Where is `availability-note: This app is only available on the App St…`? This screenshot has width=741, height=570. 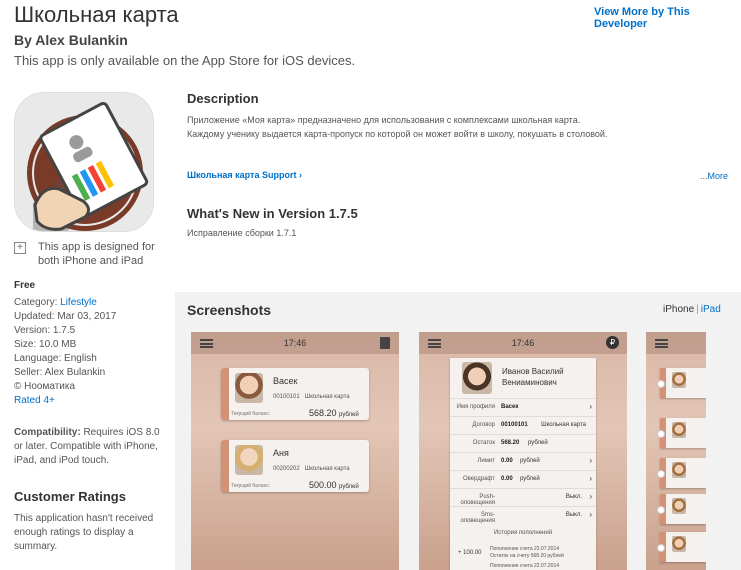 availability-note: This app is only available on the App St… is located at coordinates (185, 60).